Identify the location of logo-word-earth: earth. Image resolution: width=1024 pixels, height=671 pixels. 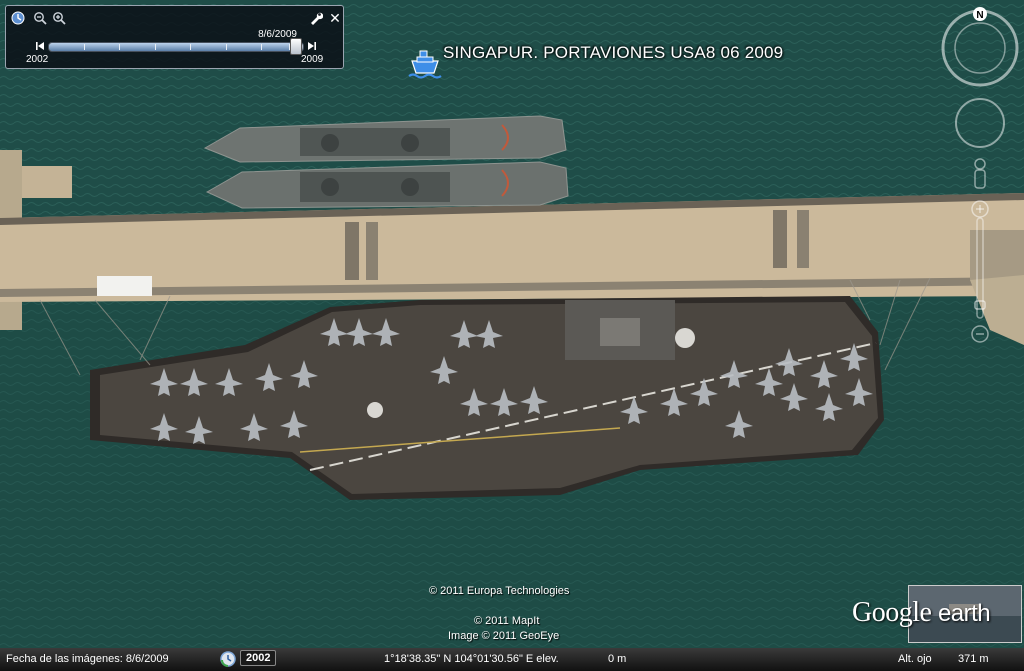
(964, 613).